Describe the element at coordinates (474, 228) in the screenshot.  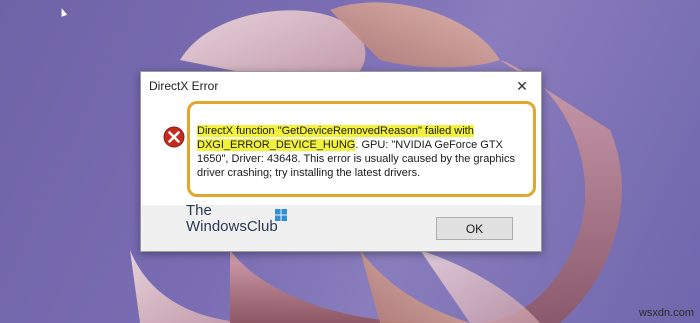
I see `ok-button: OK` at that location.